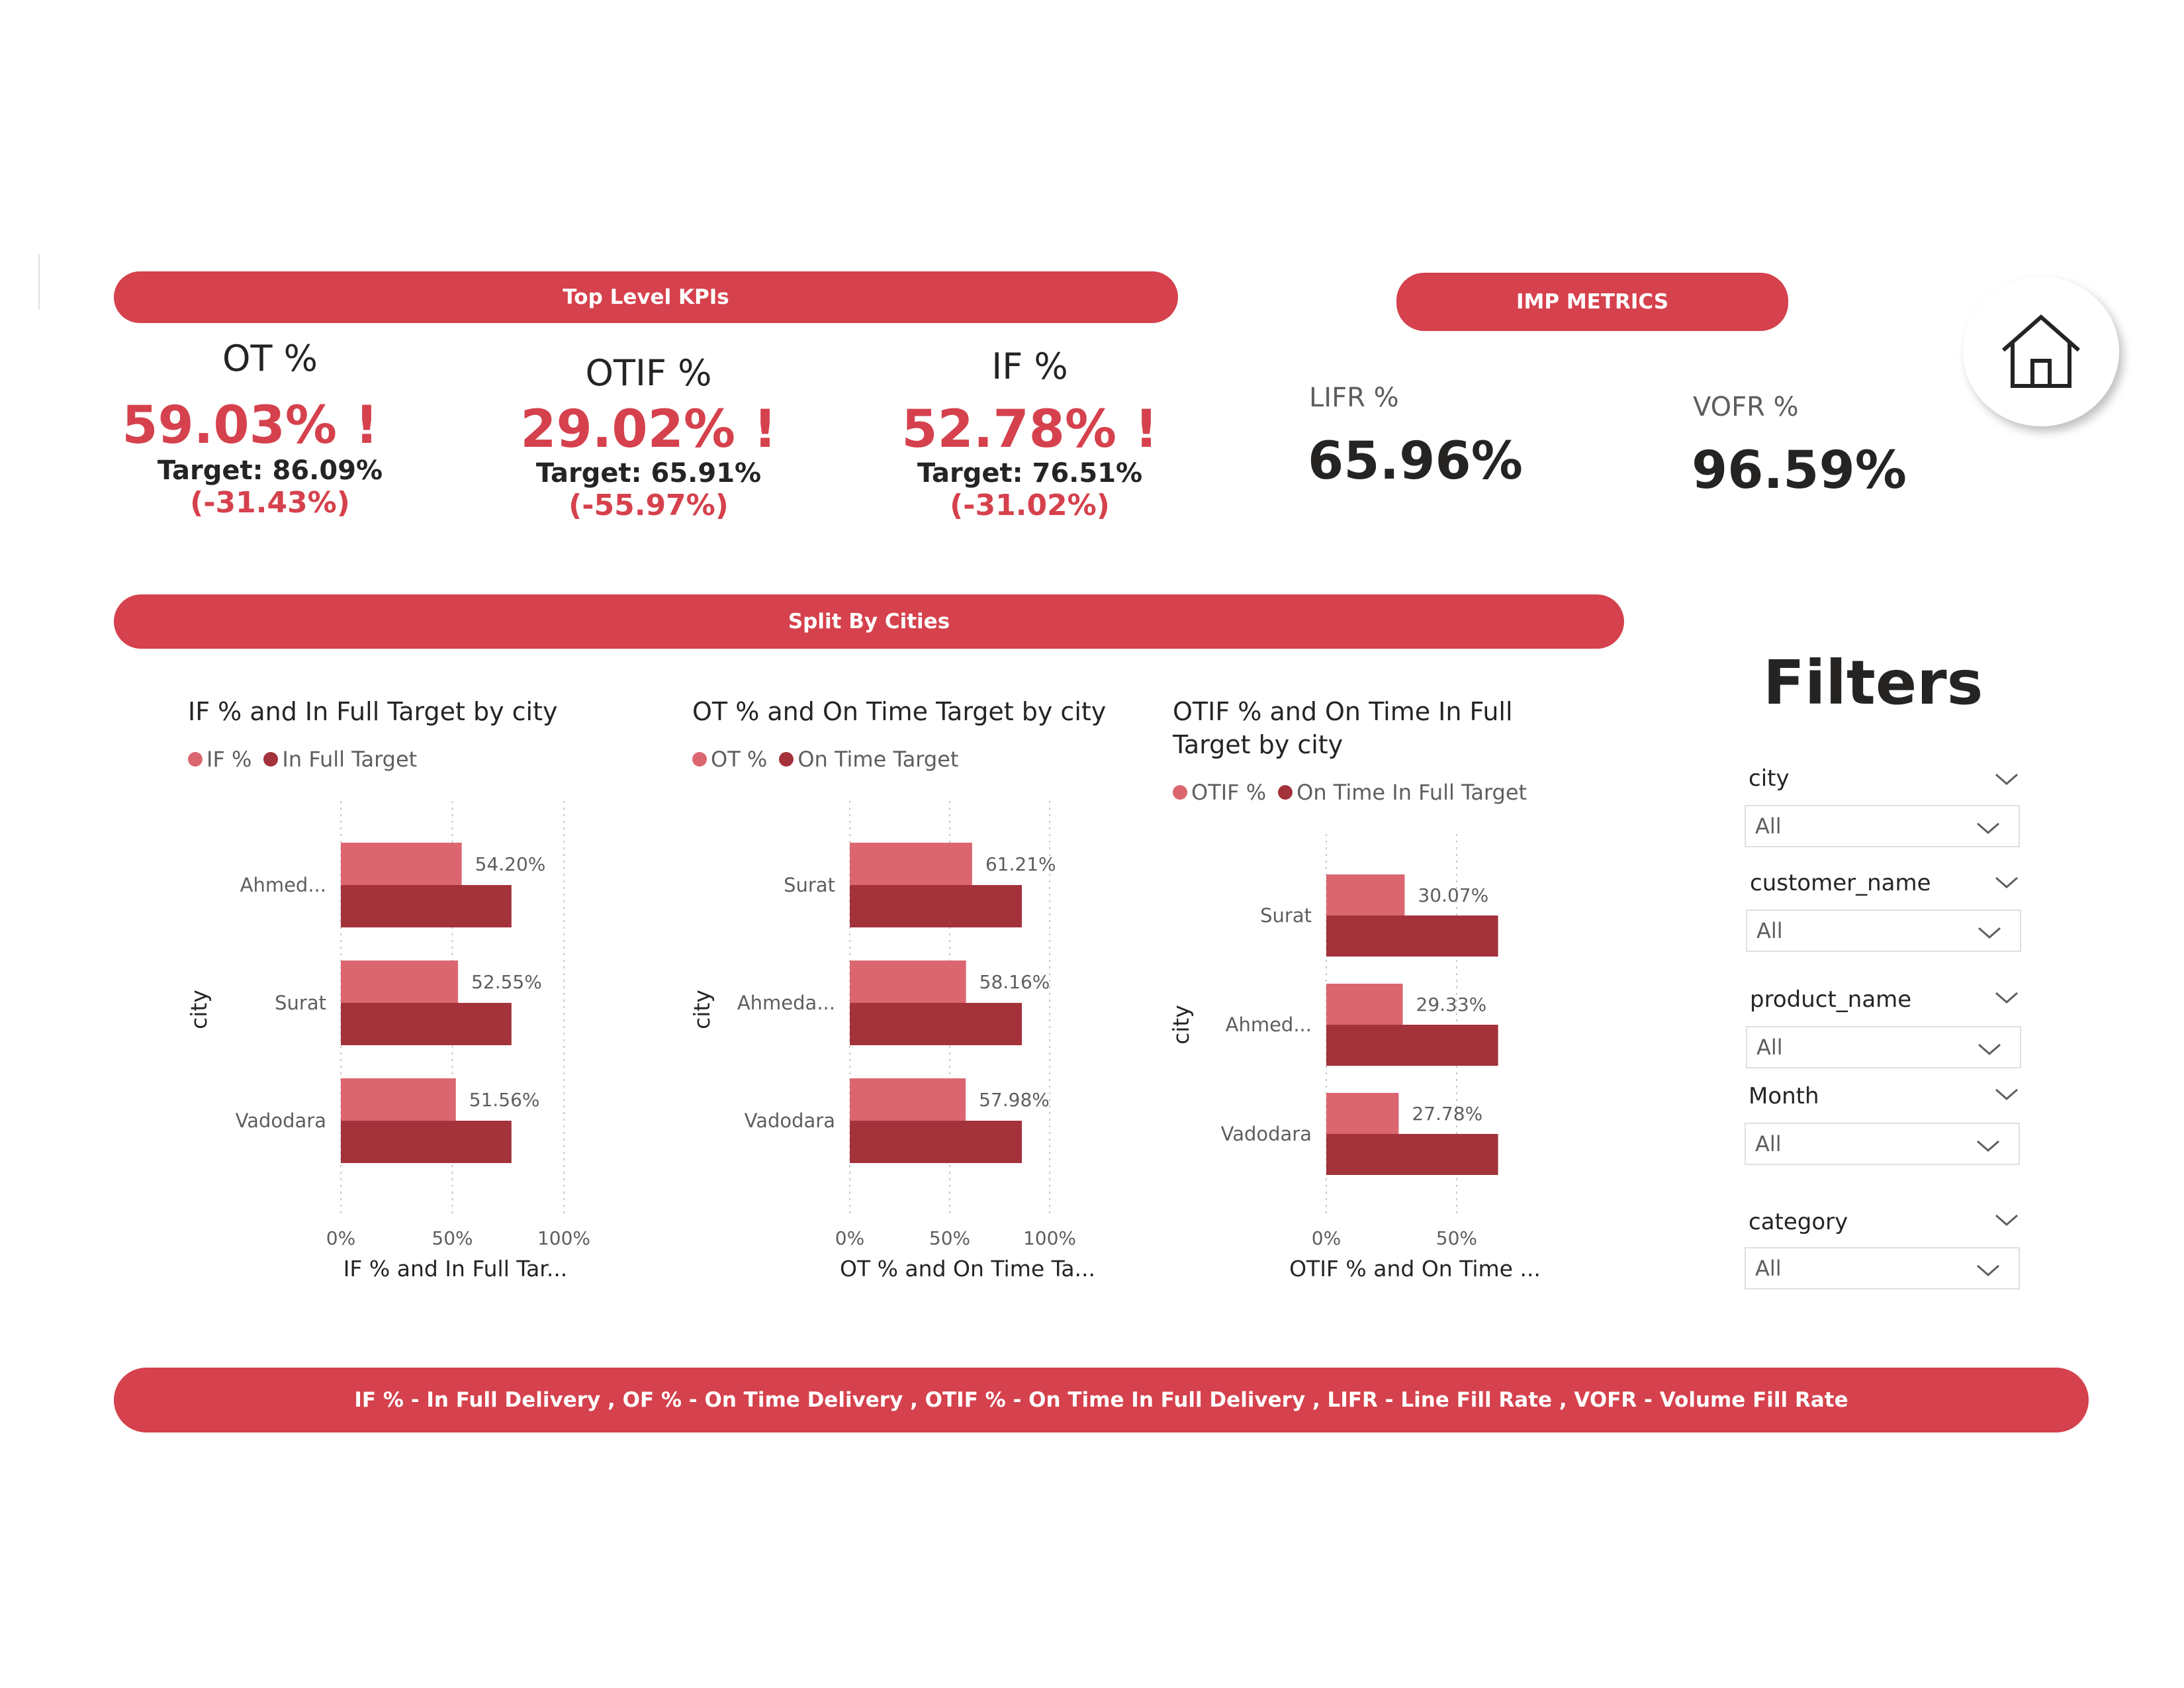 The height and width of the screenshot is (1688, 2184). Describe the element at coordinates (739, 759) in the screenshot. I see `legend-label: OT %` at that location.